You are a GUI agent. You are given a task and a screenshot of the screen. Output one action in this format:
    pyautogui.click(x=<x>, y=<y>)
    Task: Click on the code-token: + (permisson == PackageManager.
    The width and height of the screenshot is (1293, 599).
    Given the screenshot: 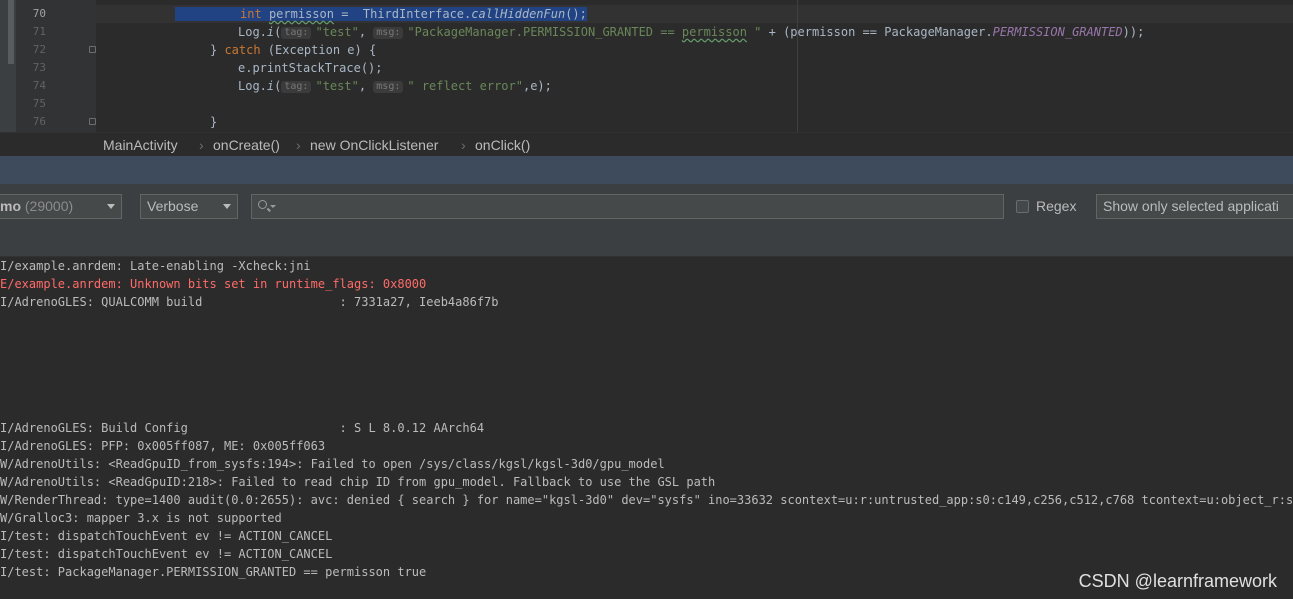 What is the action you would take?
    pyautogui.click(x=877, y=32)
    